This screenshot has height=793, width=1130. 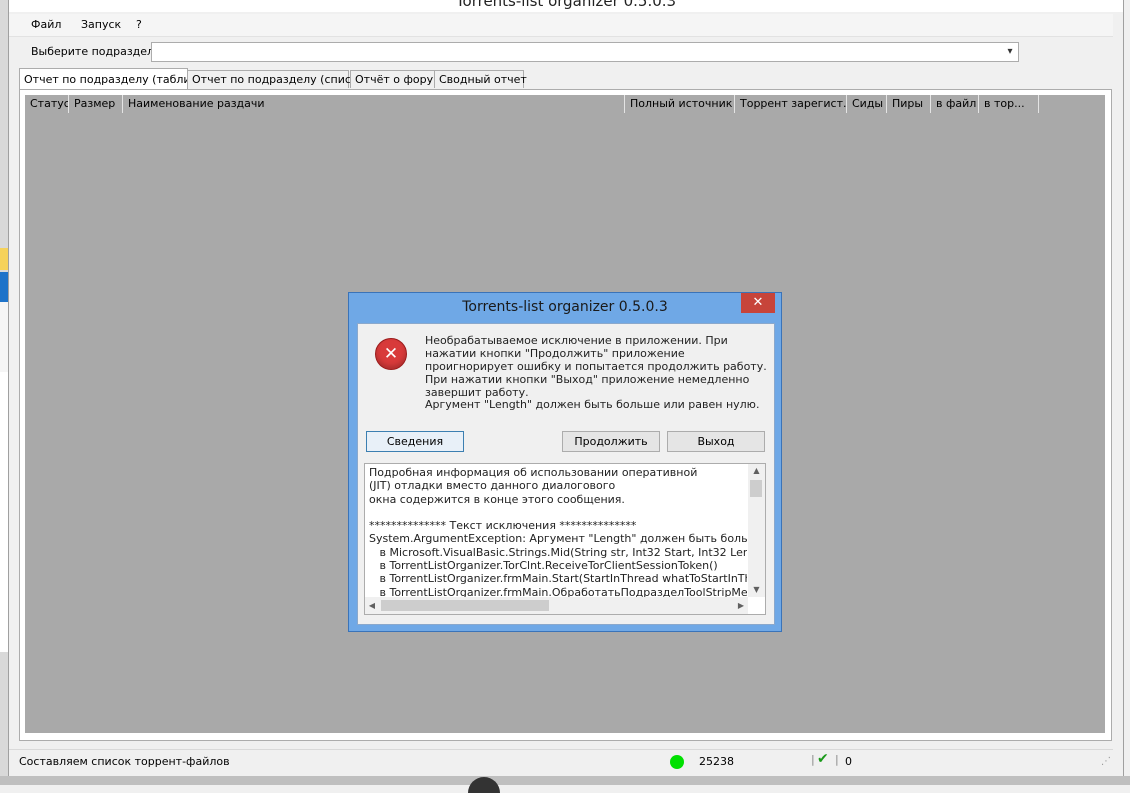 What do you see at coordinates (124, 761) in the screenshot?
I see `status-text: Составляем список торрент-файлов` at bounding box center [124, 761].